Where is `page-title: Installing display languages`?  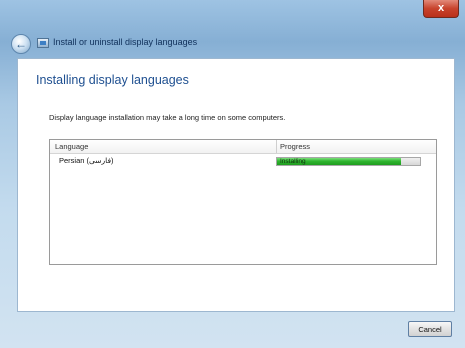
page-title: Installing display languages is located at coordinates (112, 80).